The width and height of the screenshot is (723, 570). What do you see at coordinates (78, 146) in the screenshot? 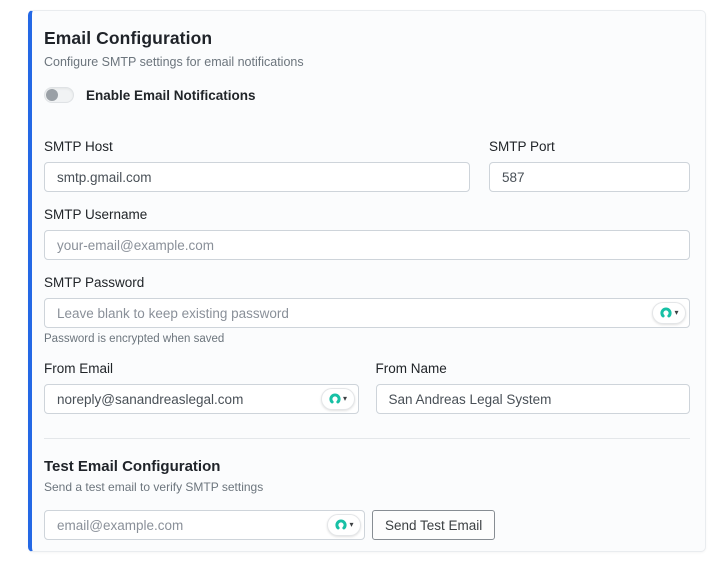
I see `smtp-host-label: SMTP Host` at bounding box center [78, 146].